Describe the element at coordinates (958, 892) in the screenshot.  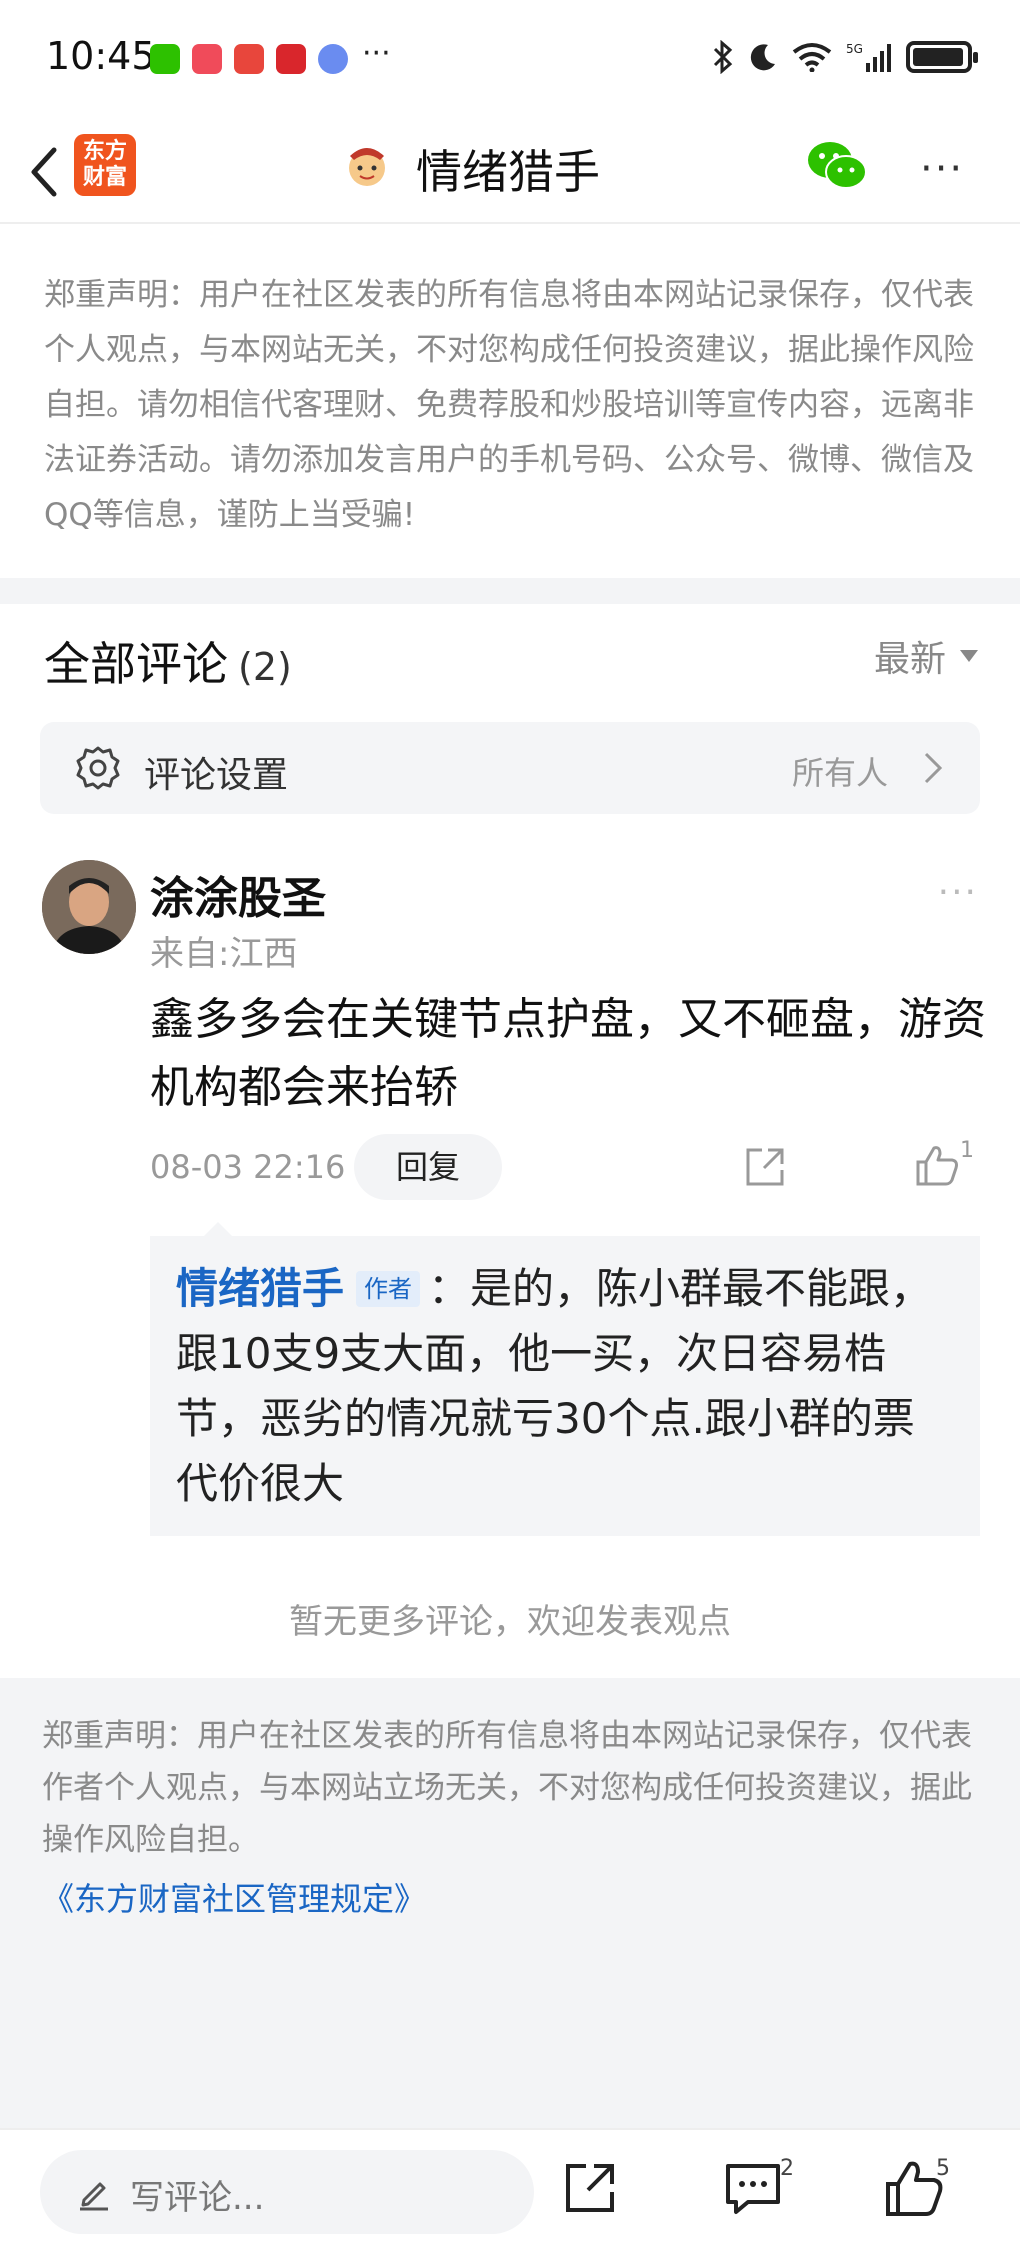
I see `comment-more-button: ···` at that location.